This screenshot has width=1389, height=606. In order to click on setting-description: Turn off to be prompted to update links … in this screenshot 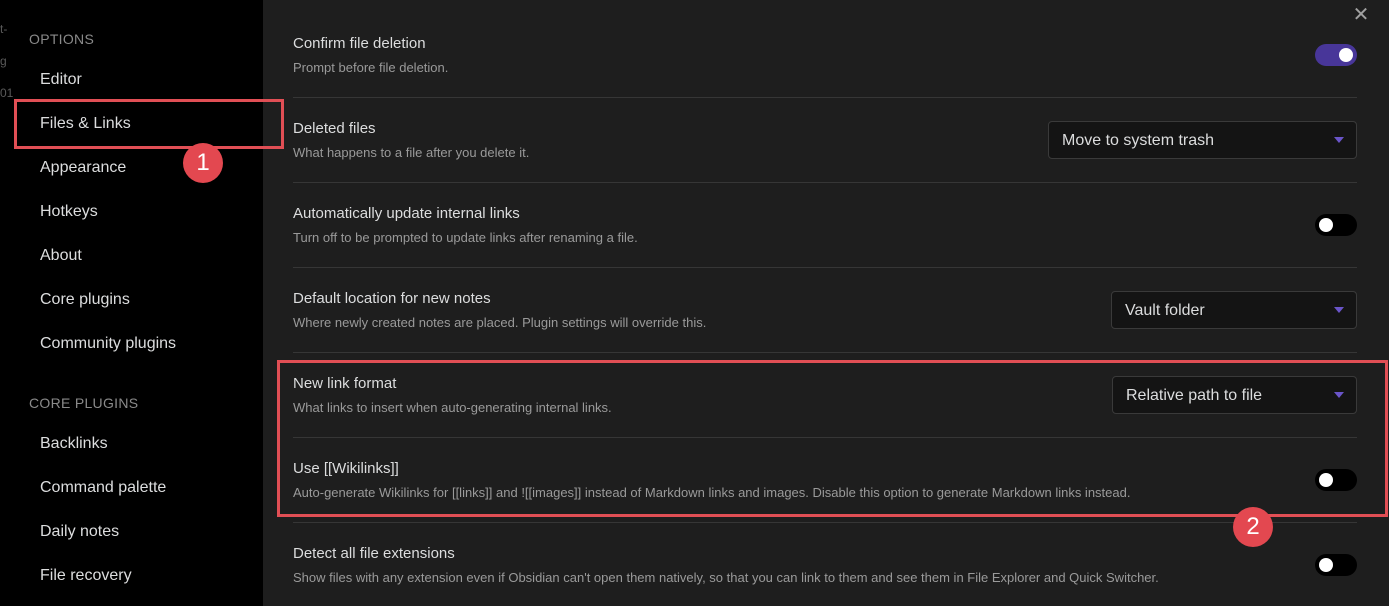, I will do `click(465, 237)`.